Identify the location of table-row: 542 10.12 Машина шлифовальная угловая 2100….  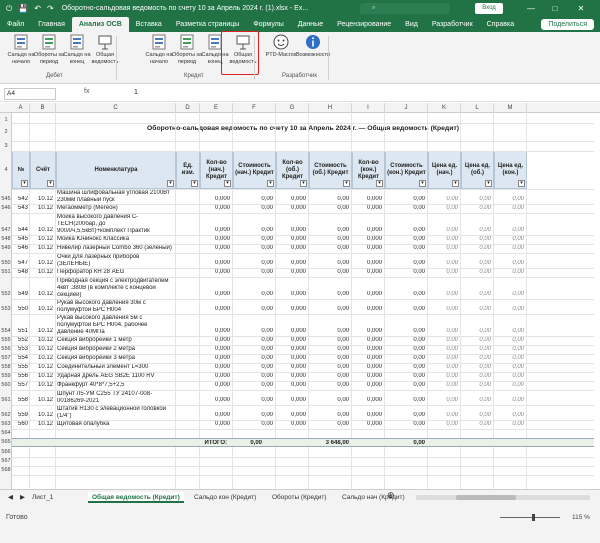
(303, 196).